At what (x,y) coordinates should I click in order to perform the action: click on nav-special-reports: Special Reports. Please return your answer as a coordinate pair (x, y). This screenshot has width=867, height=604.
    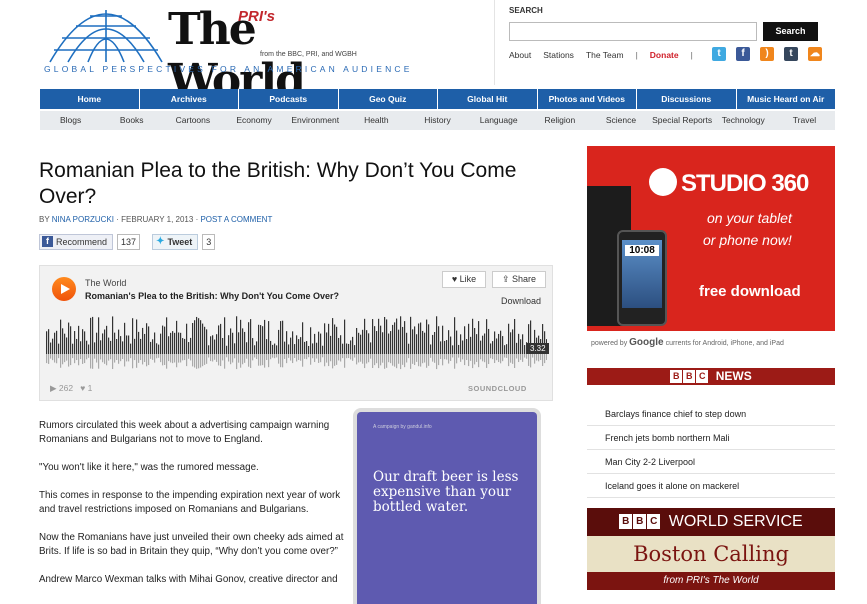
    Looking at the image, I should click on (682, 120).